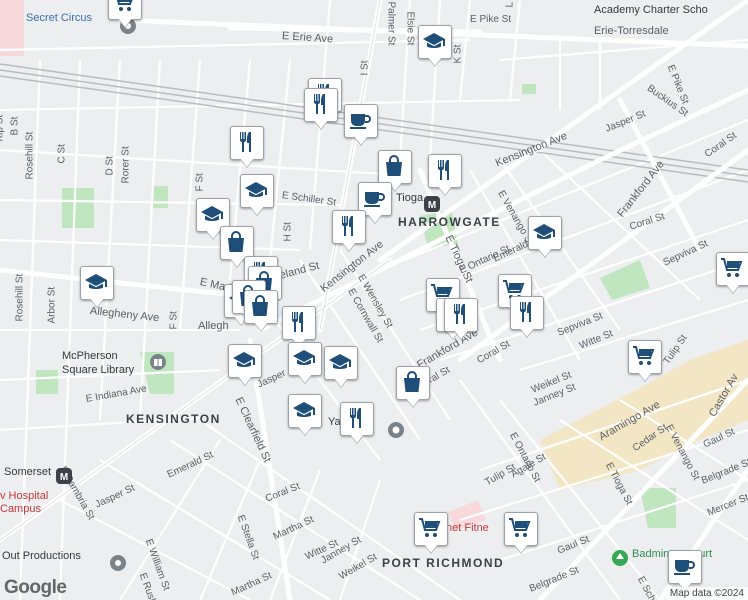  Describe the element at coordinates (651, 10) in the screenshot. I see `street-label: Academy Charter Scho` at that location.